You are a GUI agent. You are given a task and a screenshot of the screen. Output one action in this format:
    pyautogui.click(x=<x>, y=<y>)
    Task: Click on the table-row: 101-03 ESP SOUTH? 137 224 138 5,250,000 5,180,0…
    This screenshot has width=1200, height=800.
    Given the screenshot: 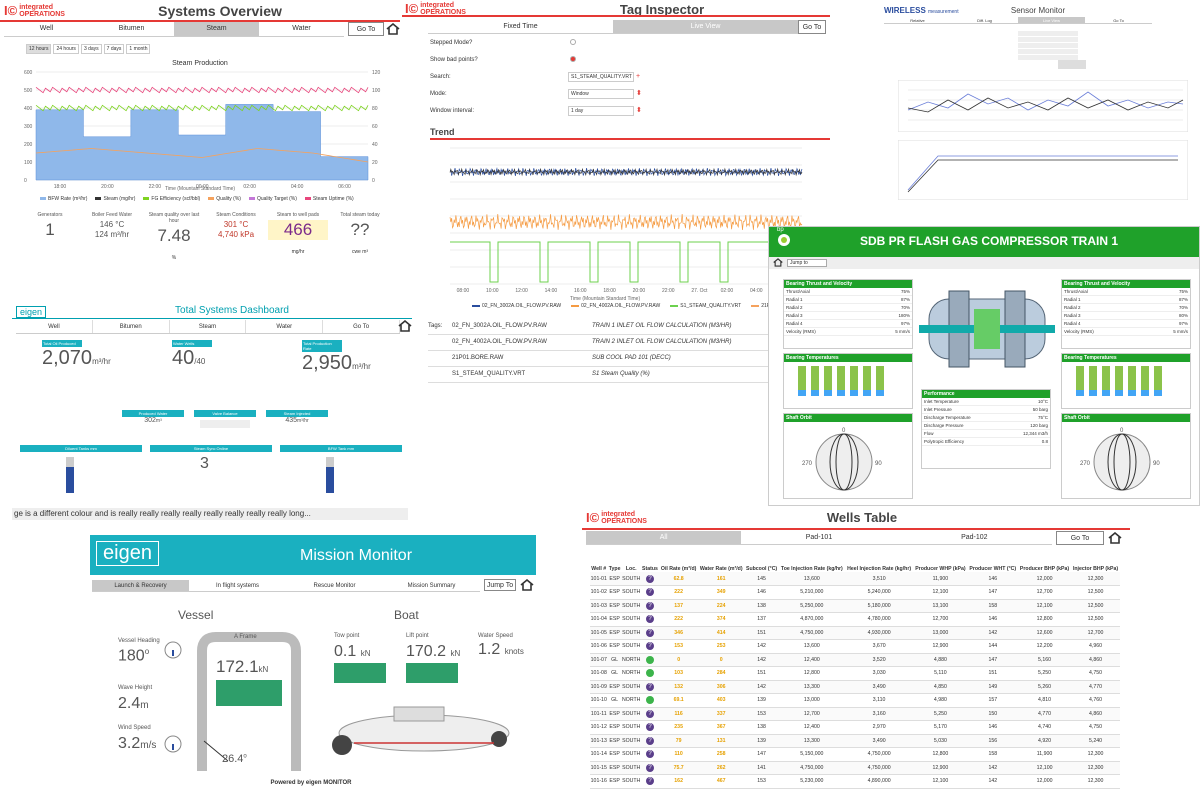 What is the action you would take?
    pyautogui.click(x=855, y=606)
    